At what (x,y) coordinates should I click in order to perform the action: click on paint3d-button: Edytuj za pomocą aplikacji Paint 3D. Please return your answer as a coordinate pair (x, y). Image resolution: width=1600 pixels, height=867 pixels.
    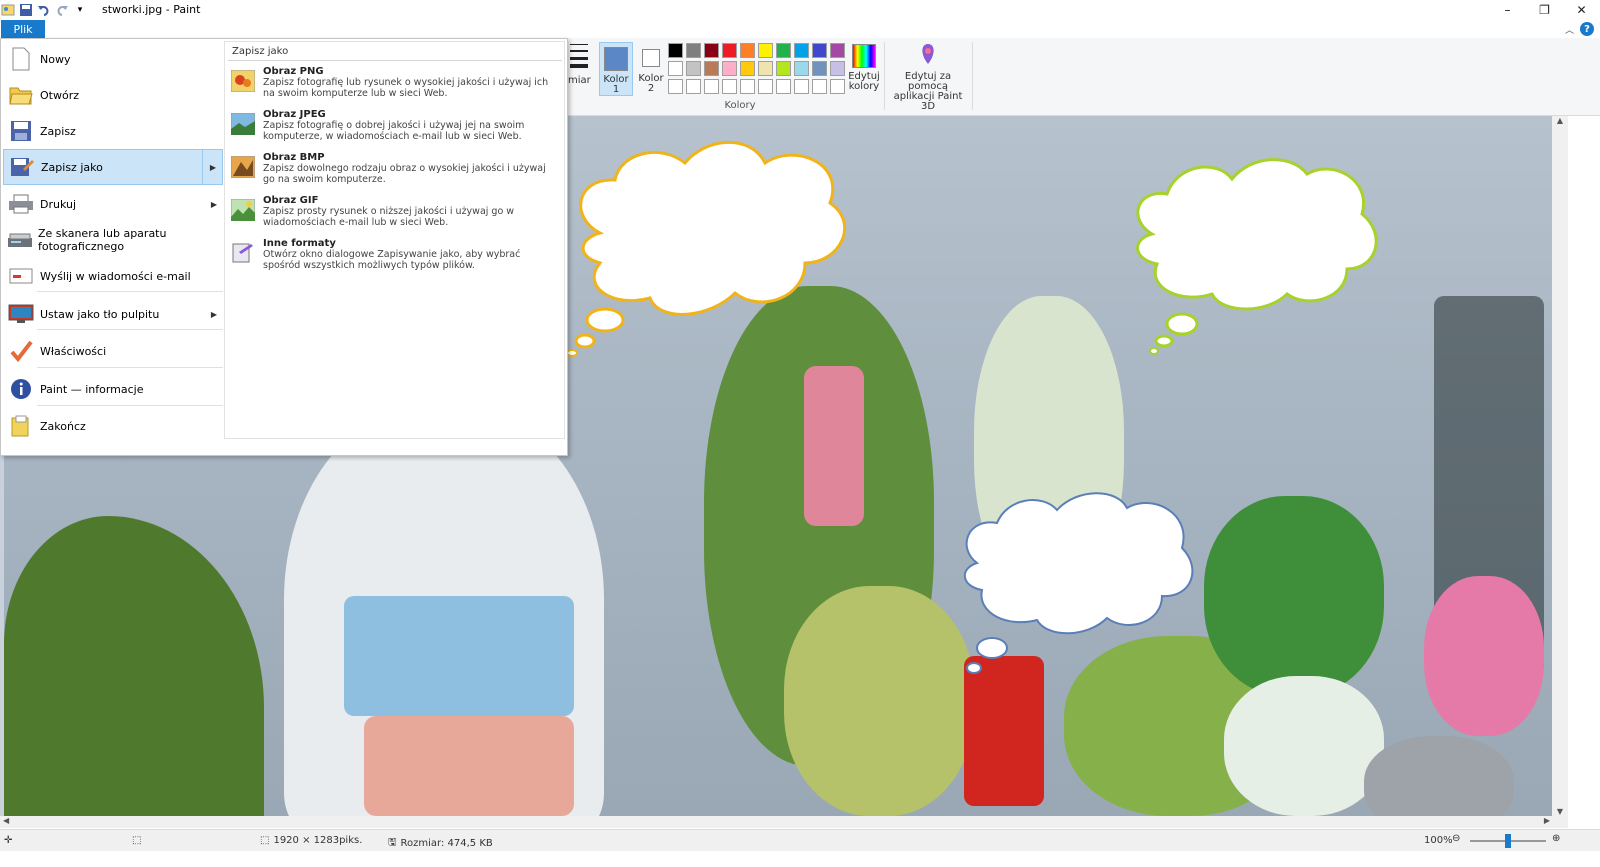
    Looking at the image, I should click on (928, 77).